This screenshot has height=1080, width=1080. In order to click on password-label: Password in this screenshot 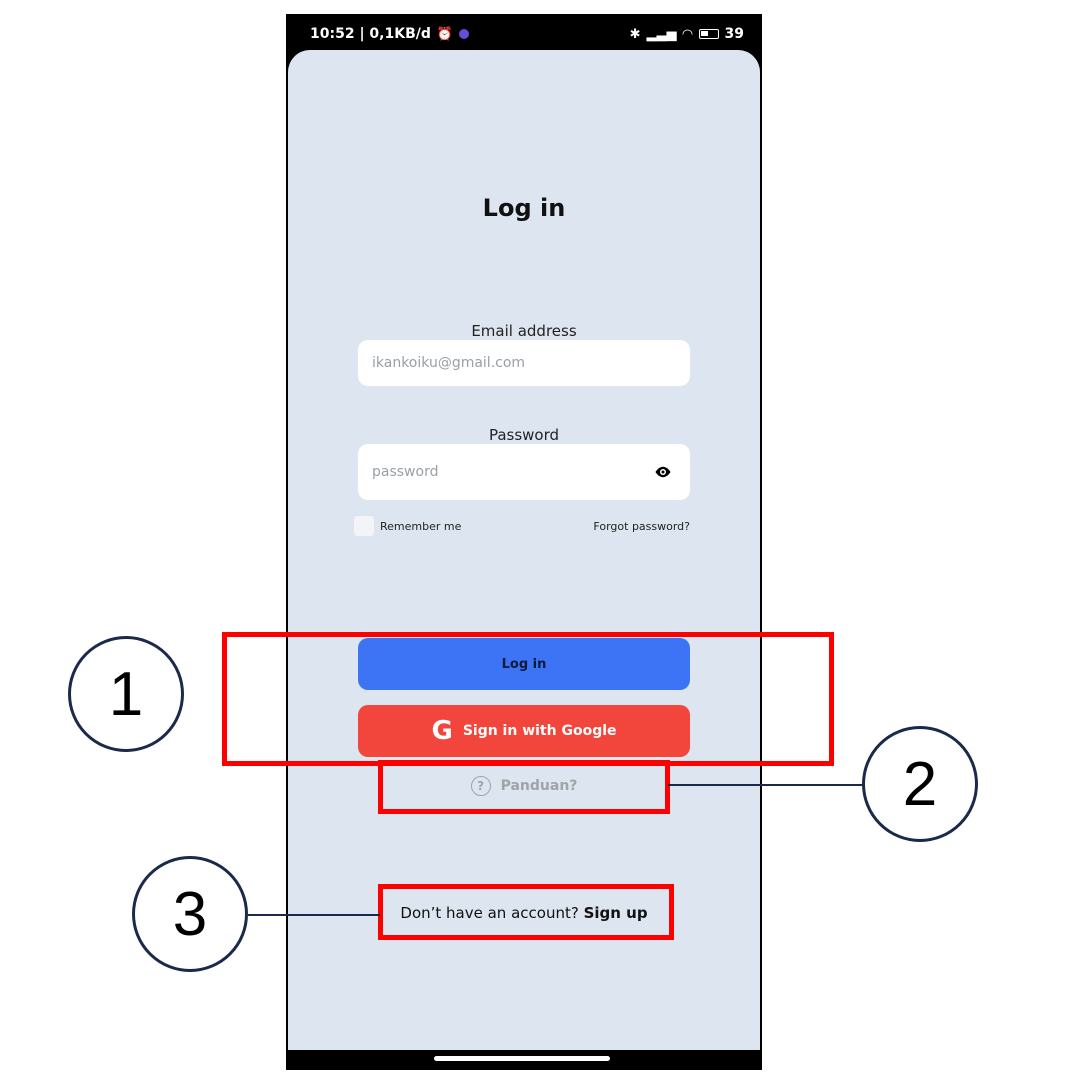, I will do `click(524, 435)`.